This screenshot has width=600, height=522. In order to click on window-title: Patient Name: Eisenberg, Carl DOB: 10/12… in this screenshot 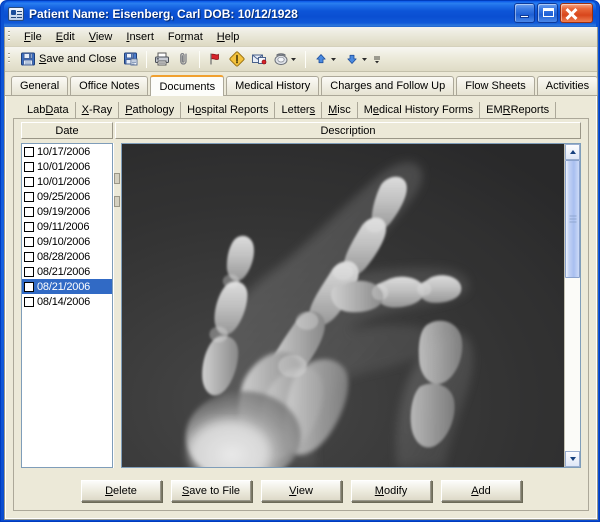, I will do `click(163, 14)`.